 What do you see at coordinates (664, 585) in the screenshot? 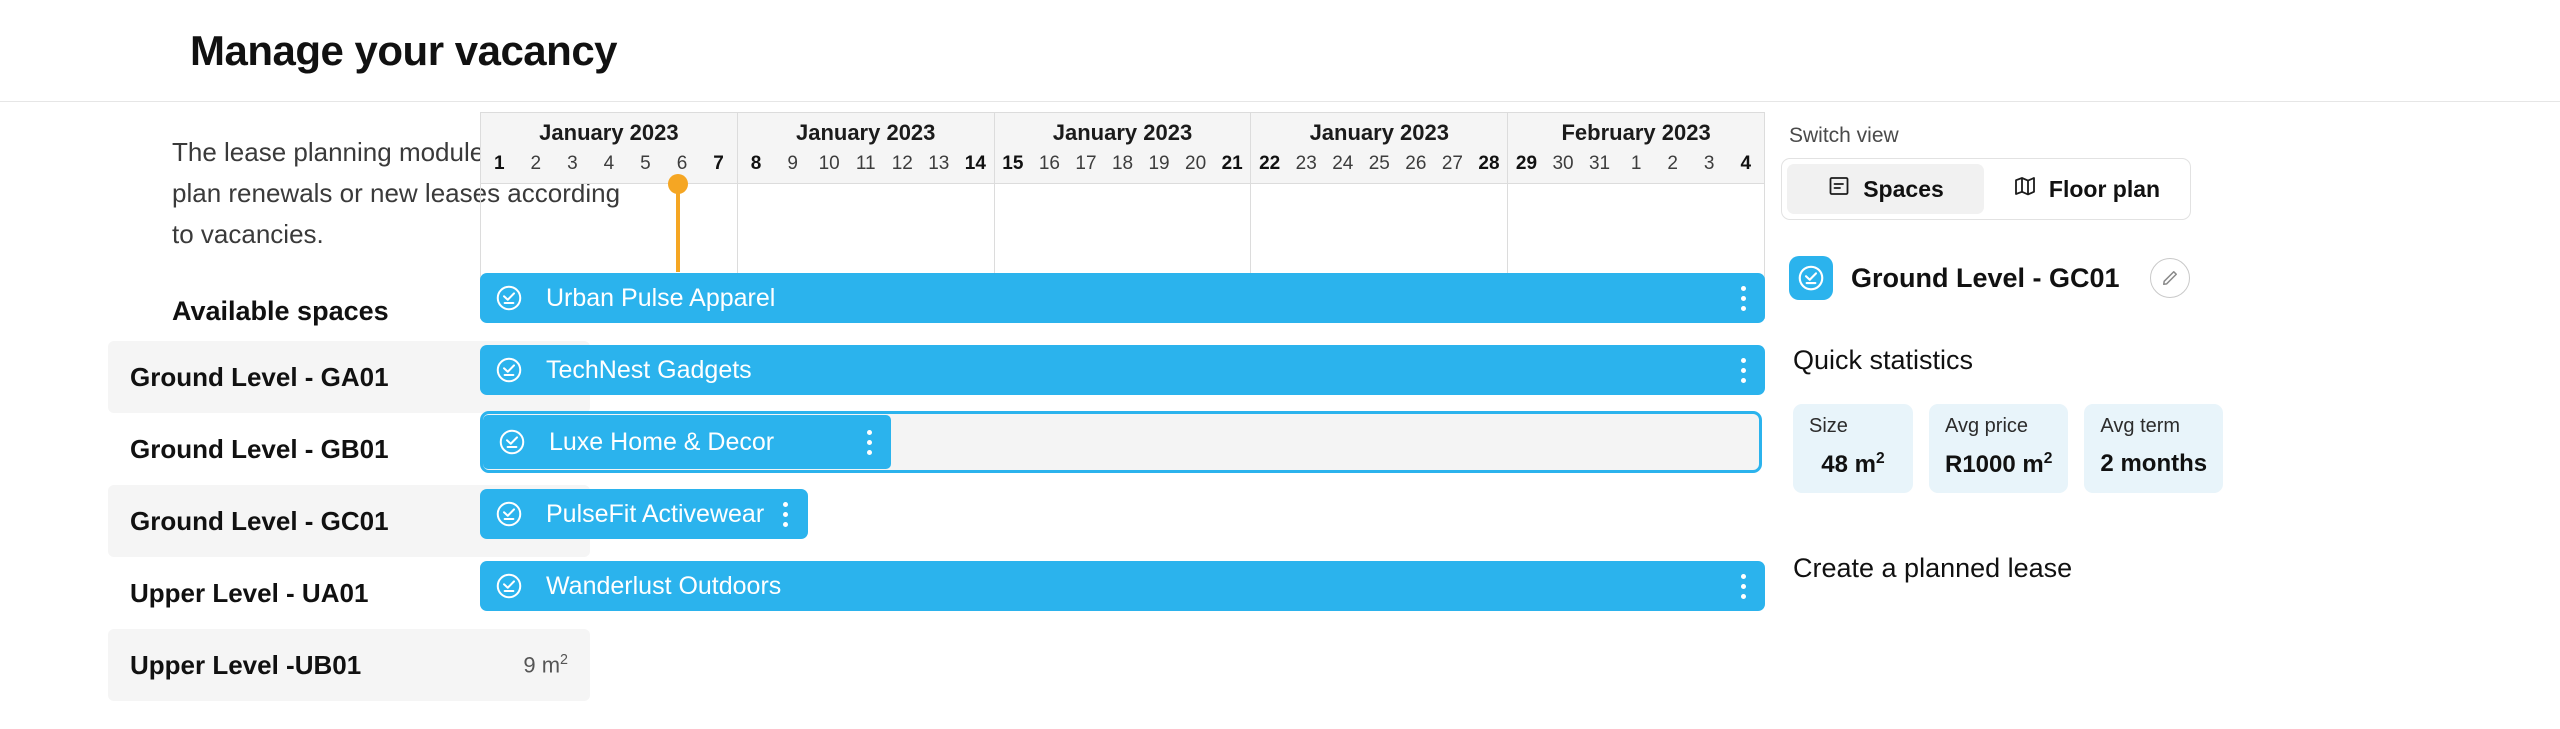
I see `lease-label: Wanderlust Outdoors` at bounding box center [664, 585].